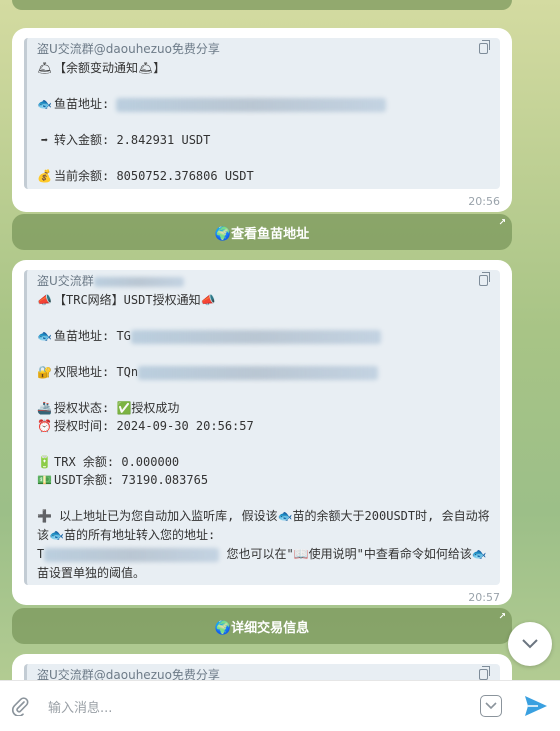 This screenshot has height=731, width=560. What do you see at coordinates (263, 462) in the screenshot?
I see `message-line: 🔋 TRX 余额: 0.000000` at bounding box center [263, 462].